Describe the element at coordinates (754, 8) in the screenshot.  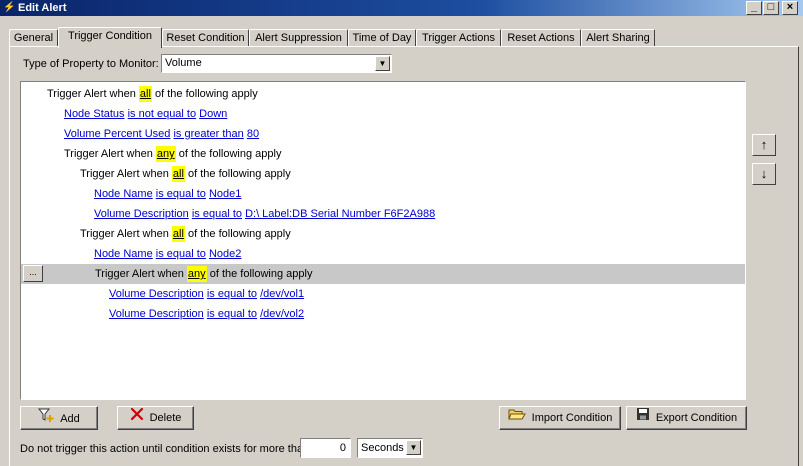
I see `minimize-button: _` at that location.